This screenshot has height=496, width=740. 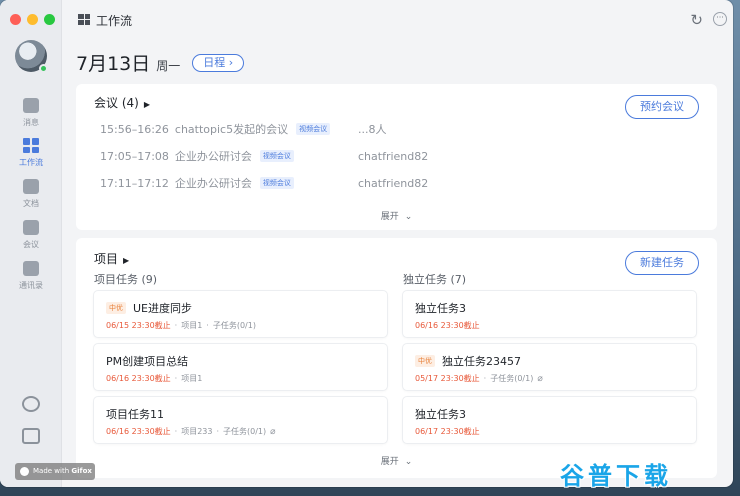 I want to click on projects-title-label: 项目, so click(x=106, y=259).